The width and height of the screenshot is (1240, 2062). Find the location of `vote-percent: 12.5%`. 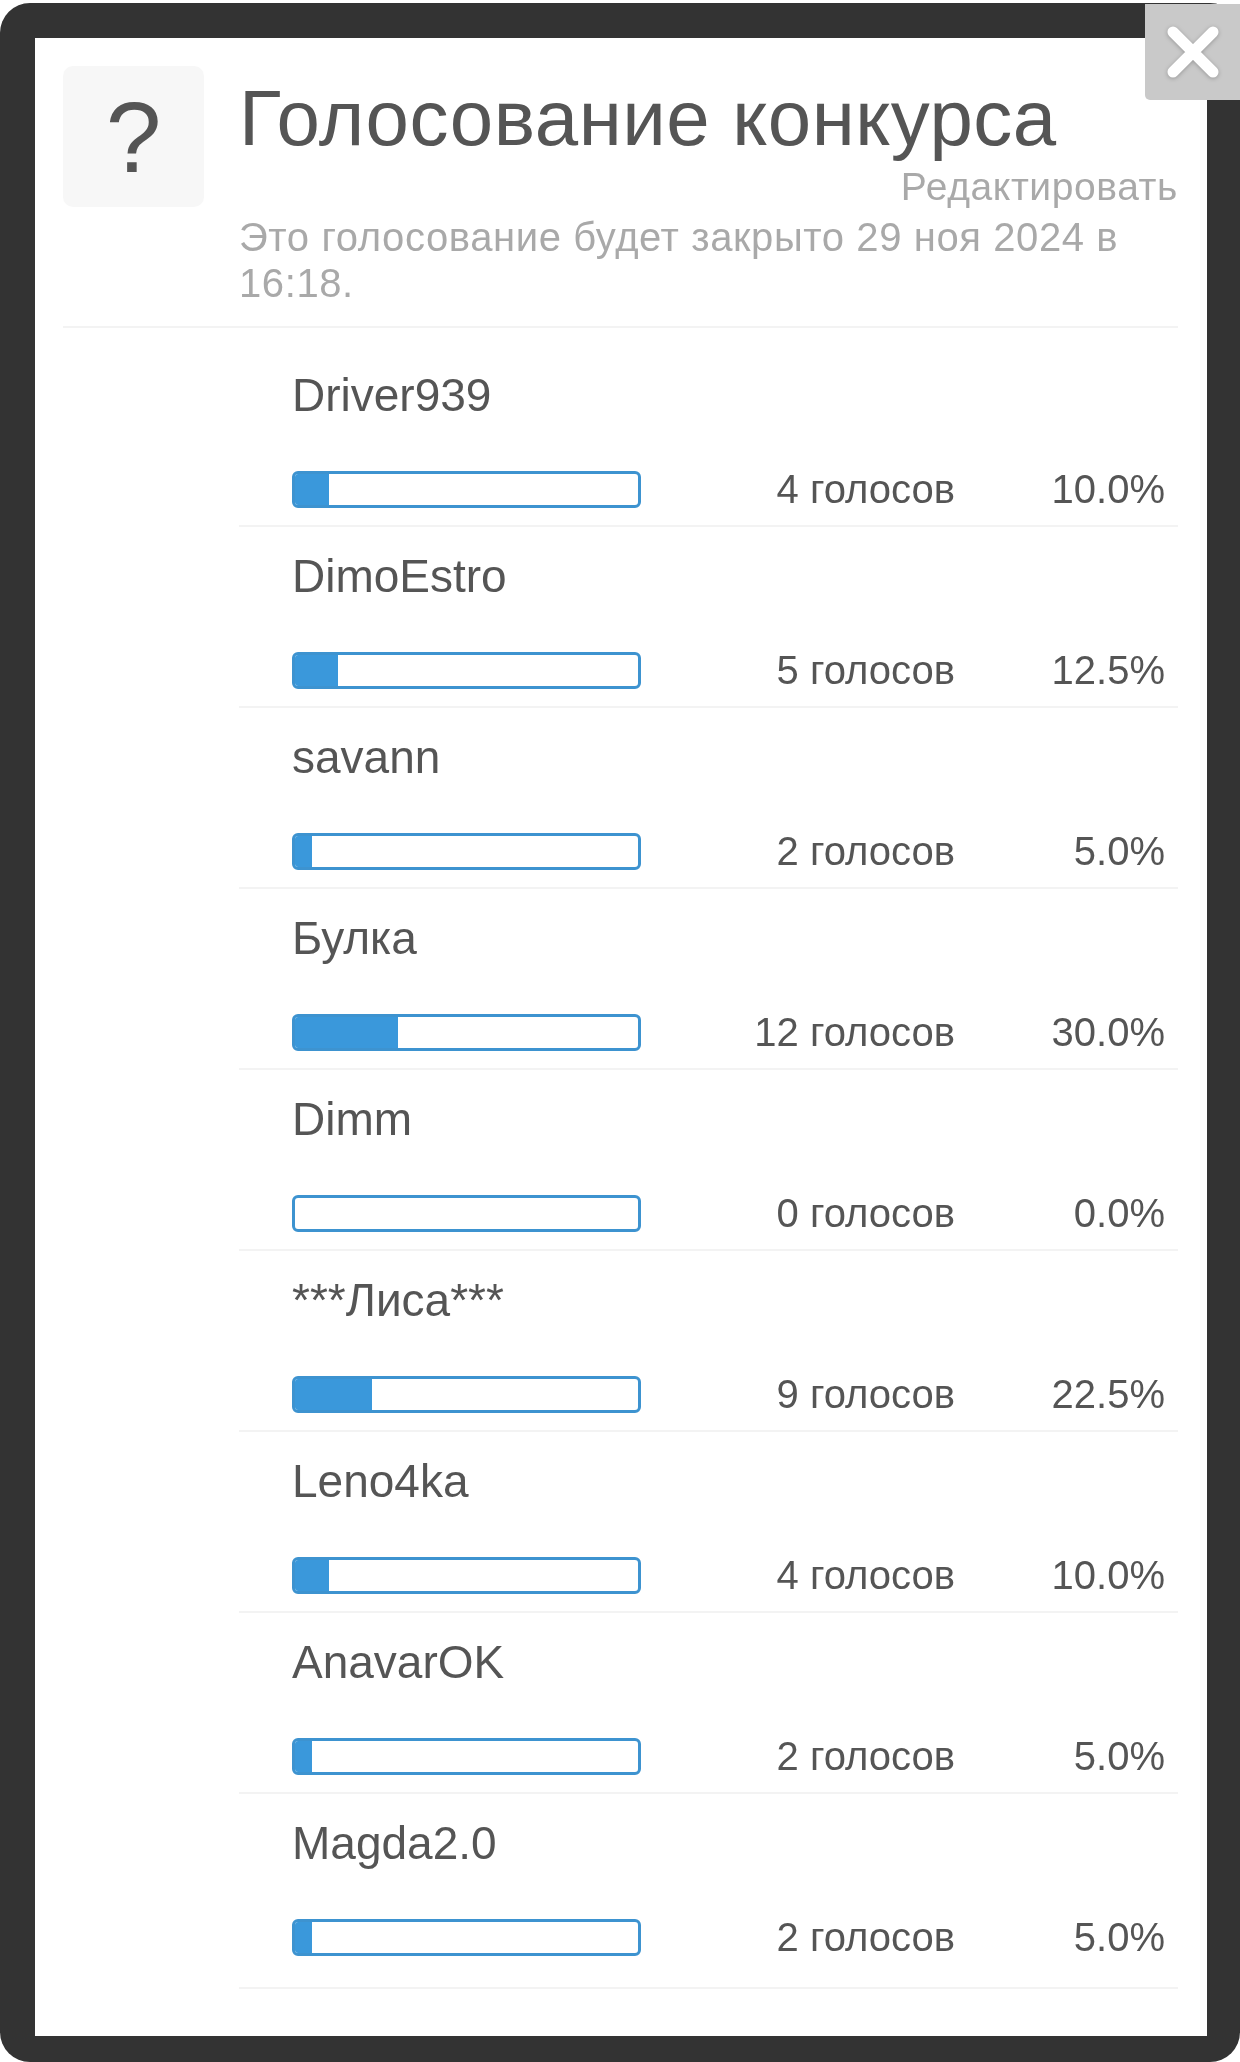

vote-percent: 12.5% is located at coordinates (1108, 670).